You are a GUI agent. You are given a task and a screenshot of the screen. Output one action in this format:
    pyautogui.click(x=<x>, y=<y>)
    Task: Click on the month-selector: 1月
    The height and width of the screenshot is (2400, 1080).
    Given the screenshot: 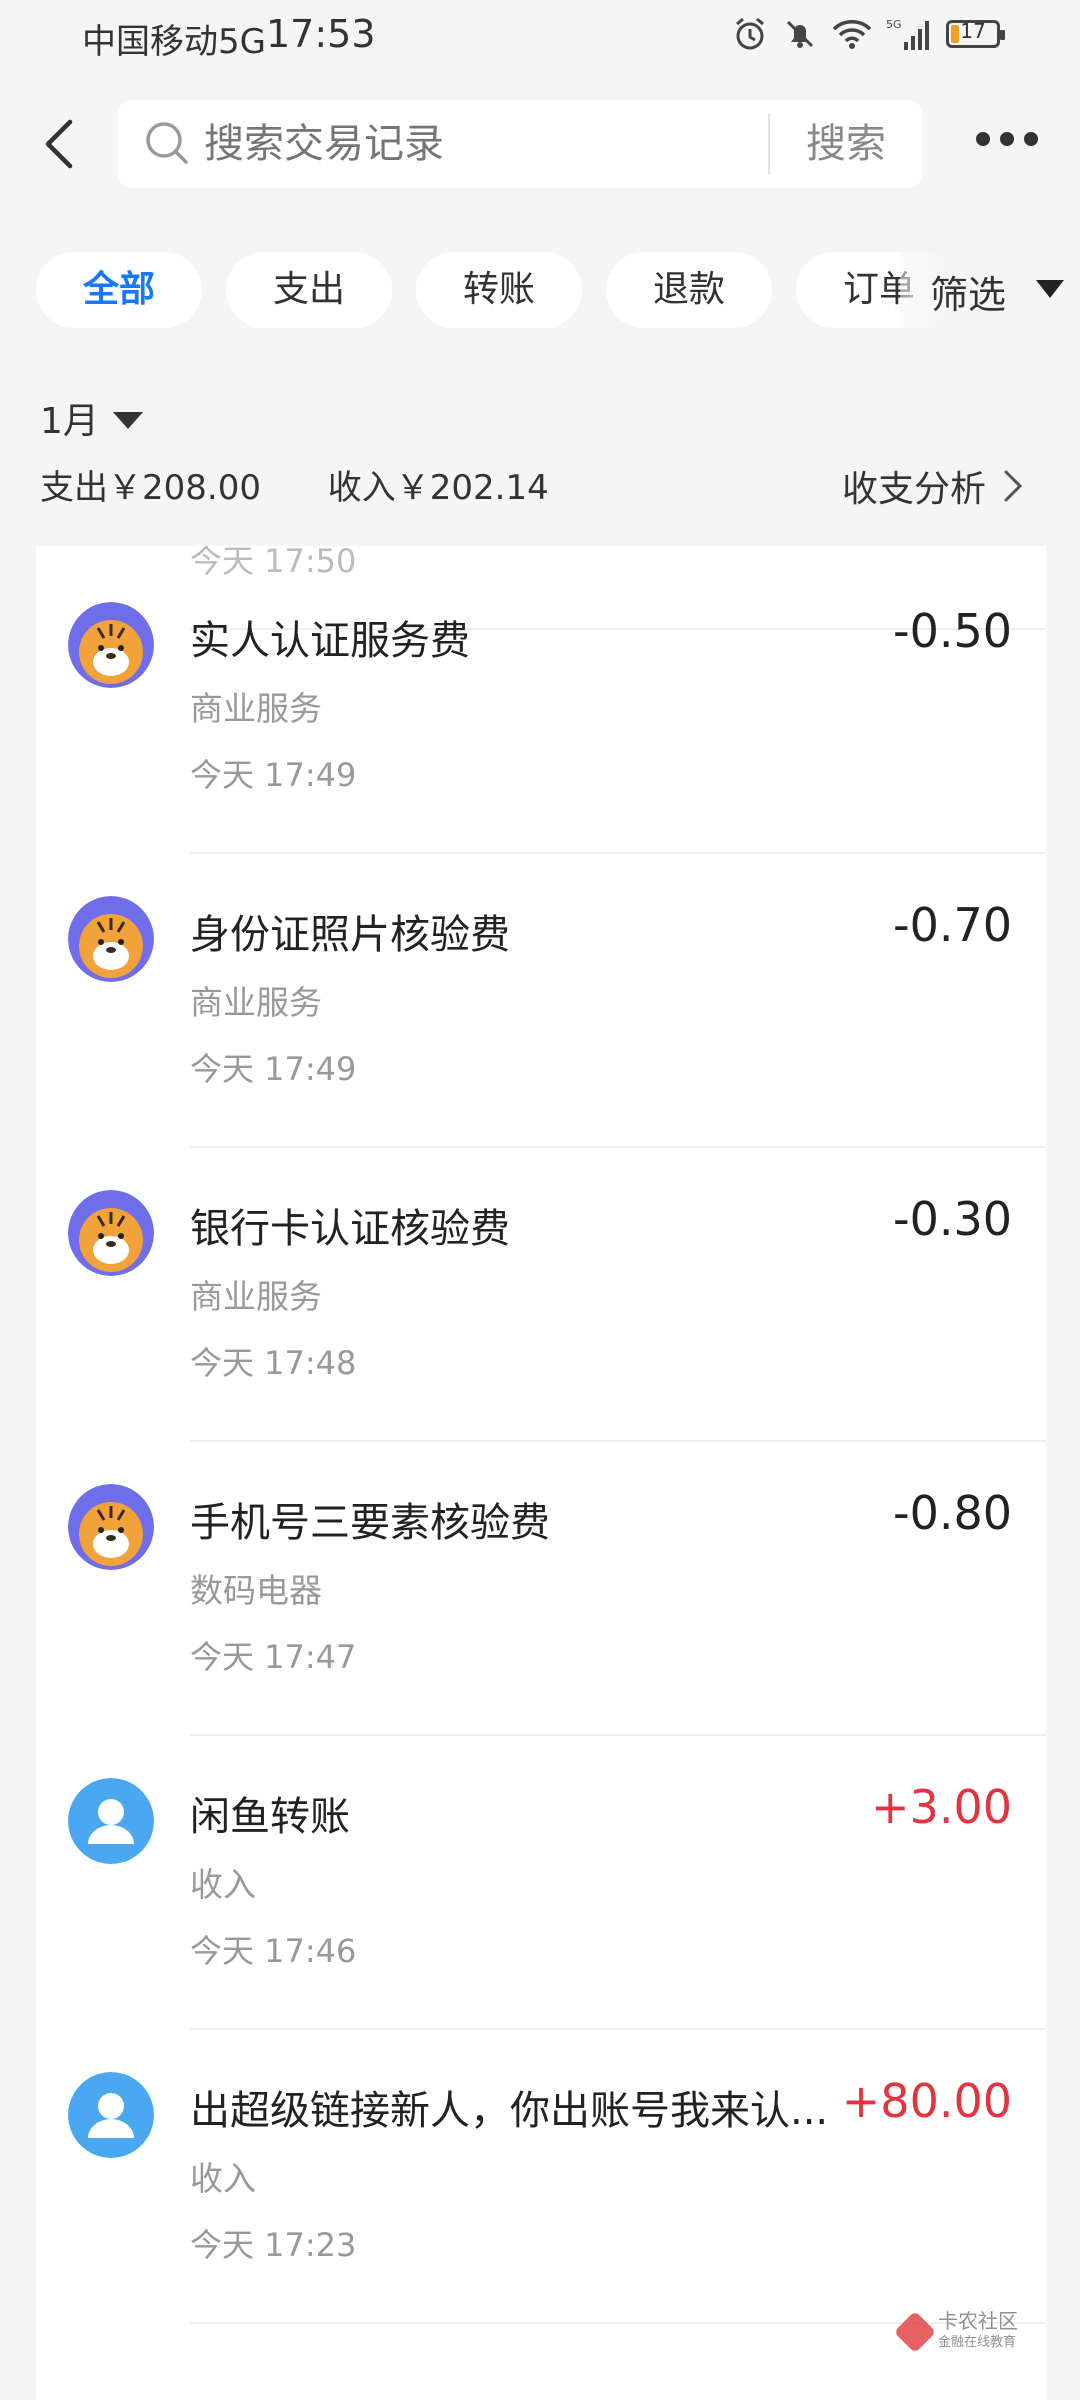 What is the action you would take?
    pyautogui.click(x=91, y=418)
    